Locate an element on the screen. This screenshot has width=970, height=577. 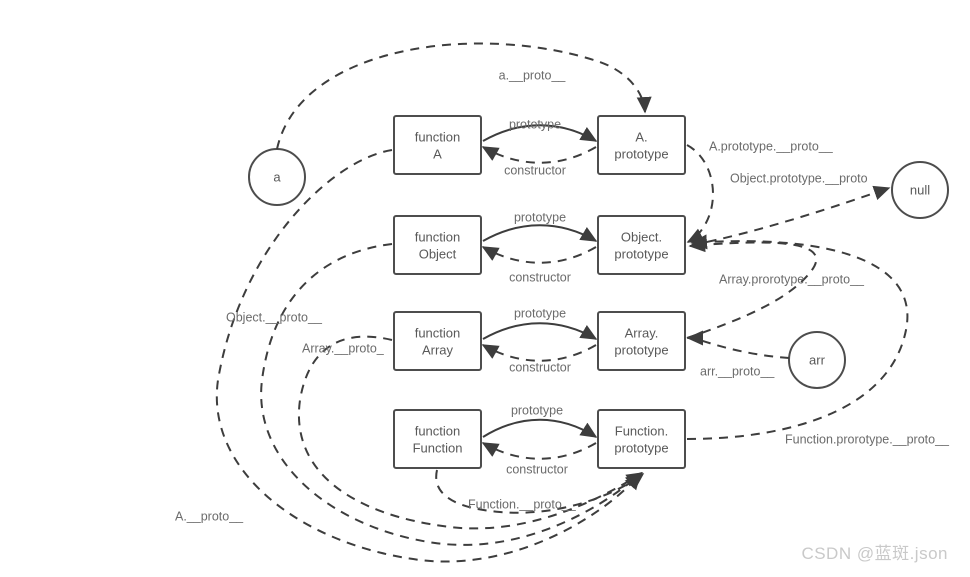
object-prototype-box is located at coordinates (641, 245).